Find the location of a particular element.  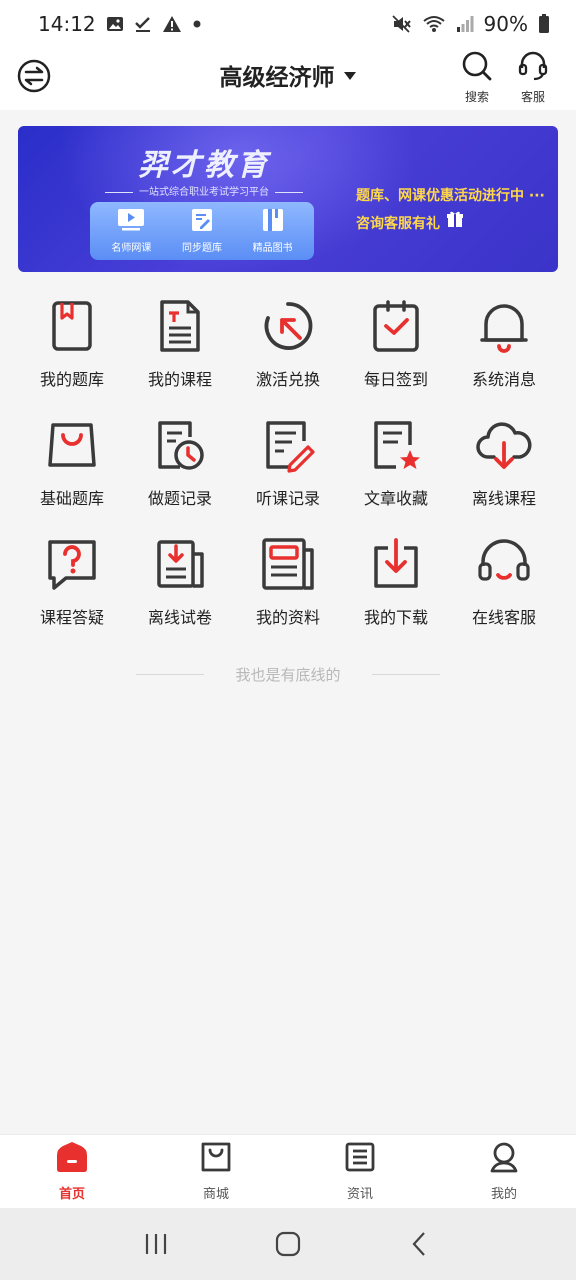

battery-percent: 90% is located at coordinates (505, 24).